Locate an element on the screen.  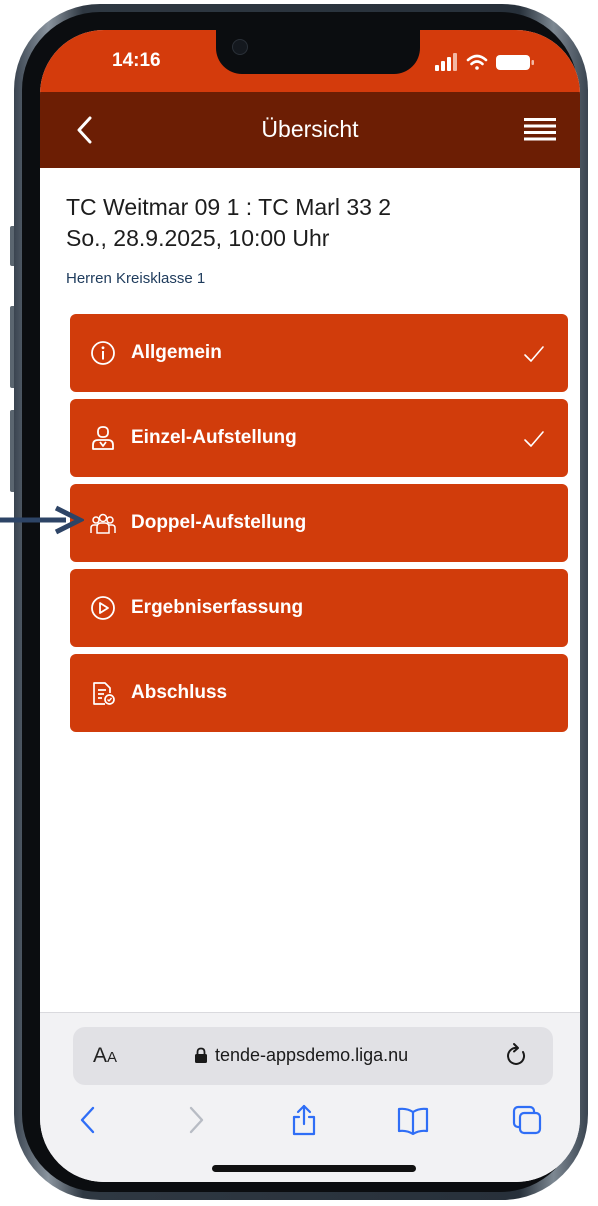
hamburger-menu-icon is located at coordinates (540, 130).